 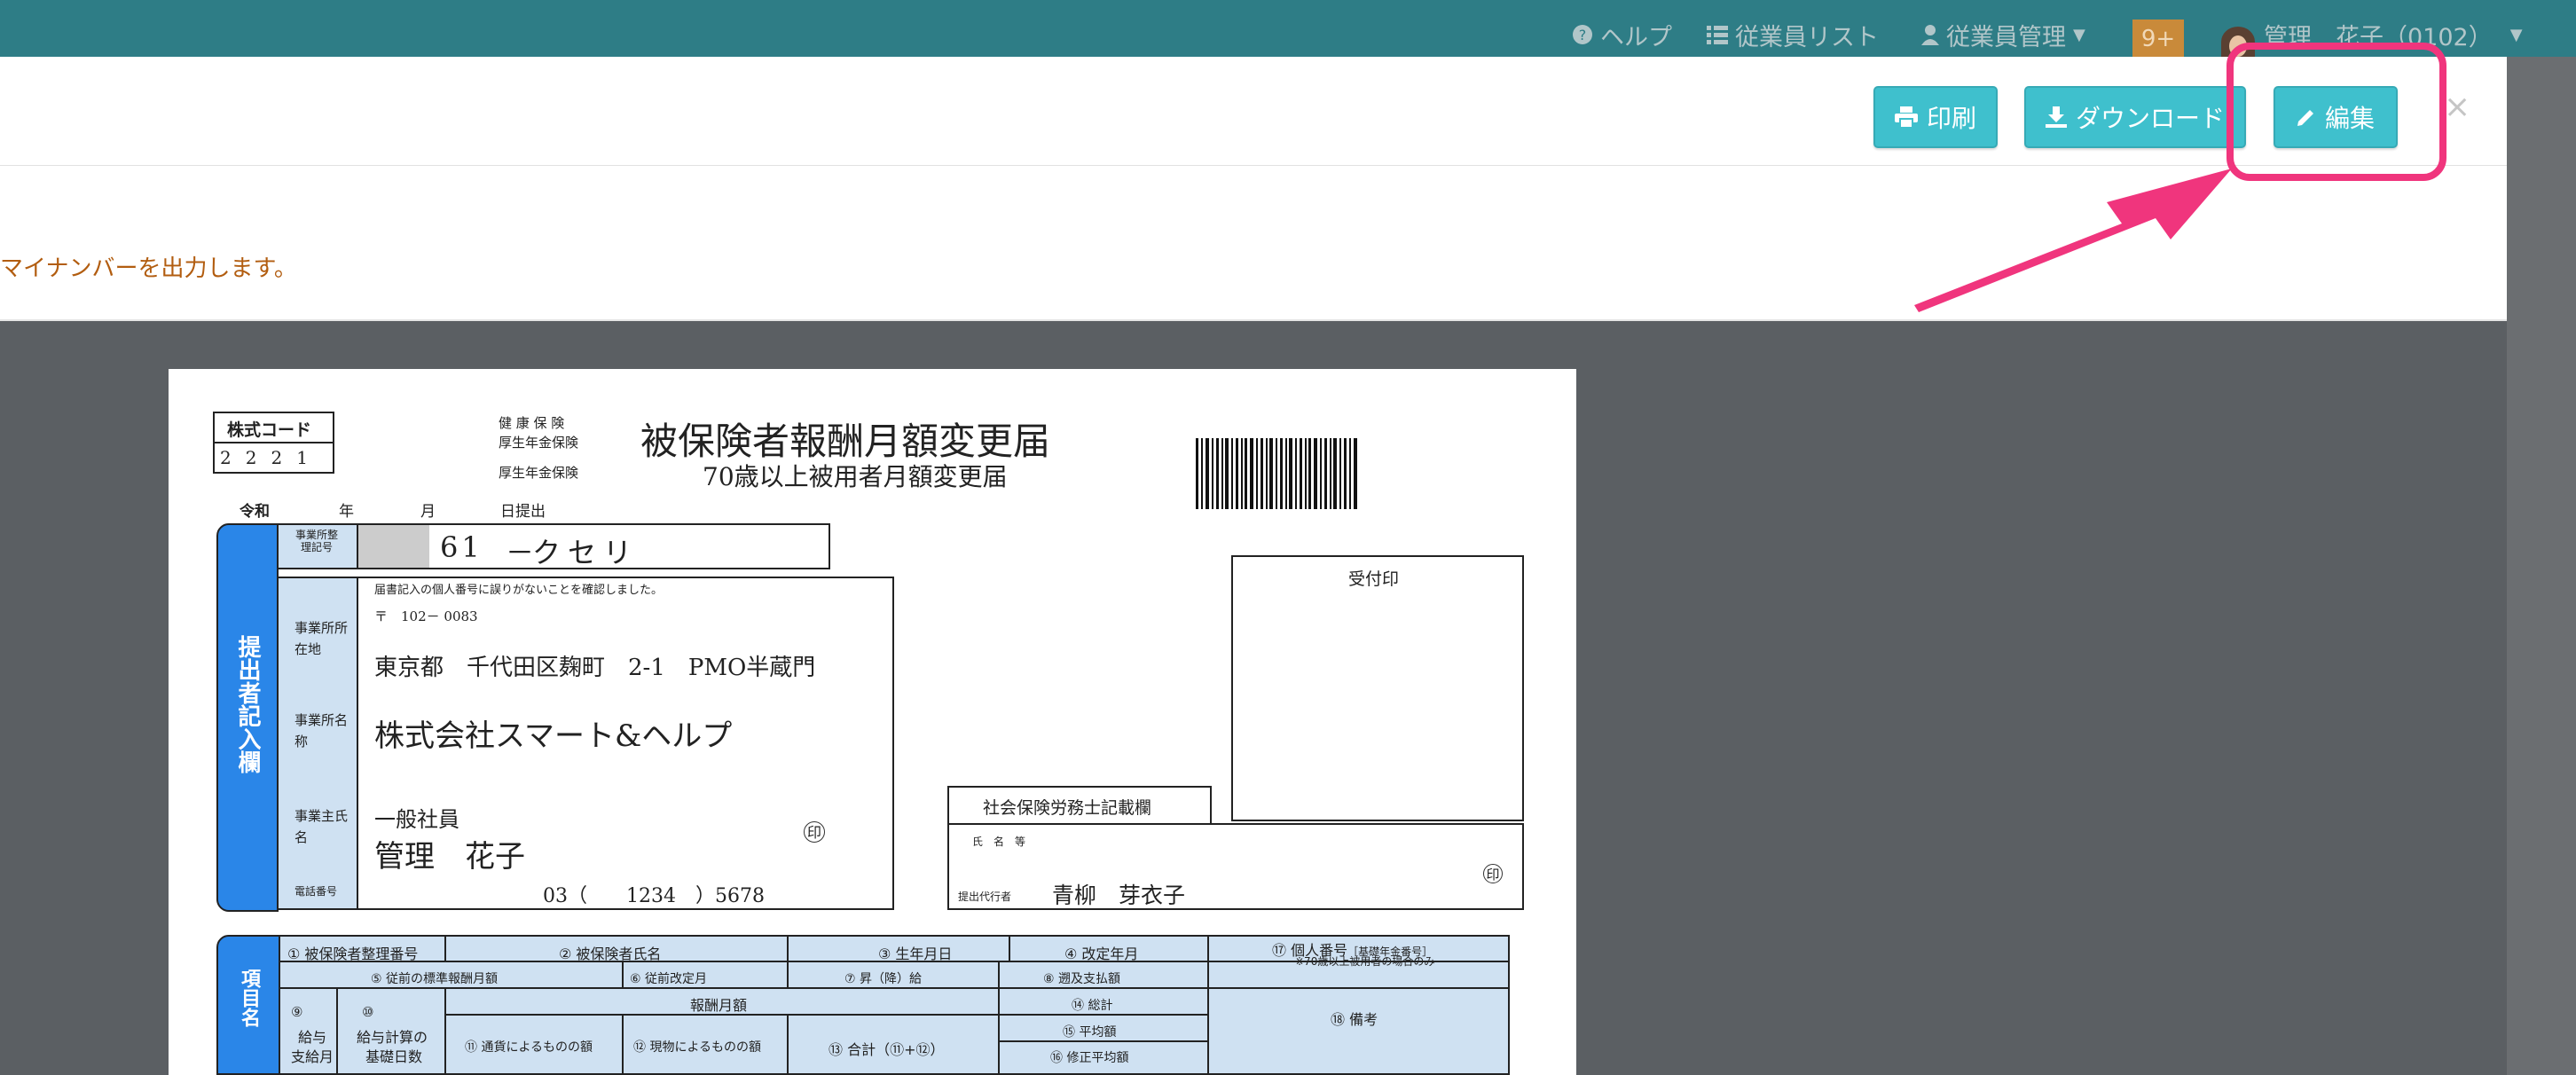 What do you see at coordinates (1090, 1032) in the screenshot?
I see `col-15: ⑮ 平均額` at bounding box center [1090, 1032].